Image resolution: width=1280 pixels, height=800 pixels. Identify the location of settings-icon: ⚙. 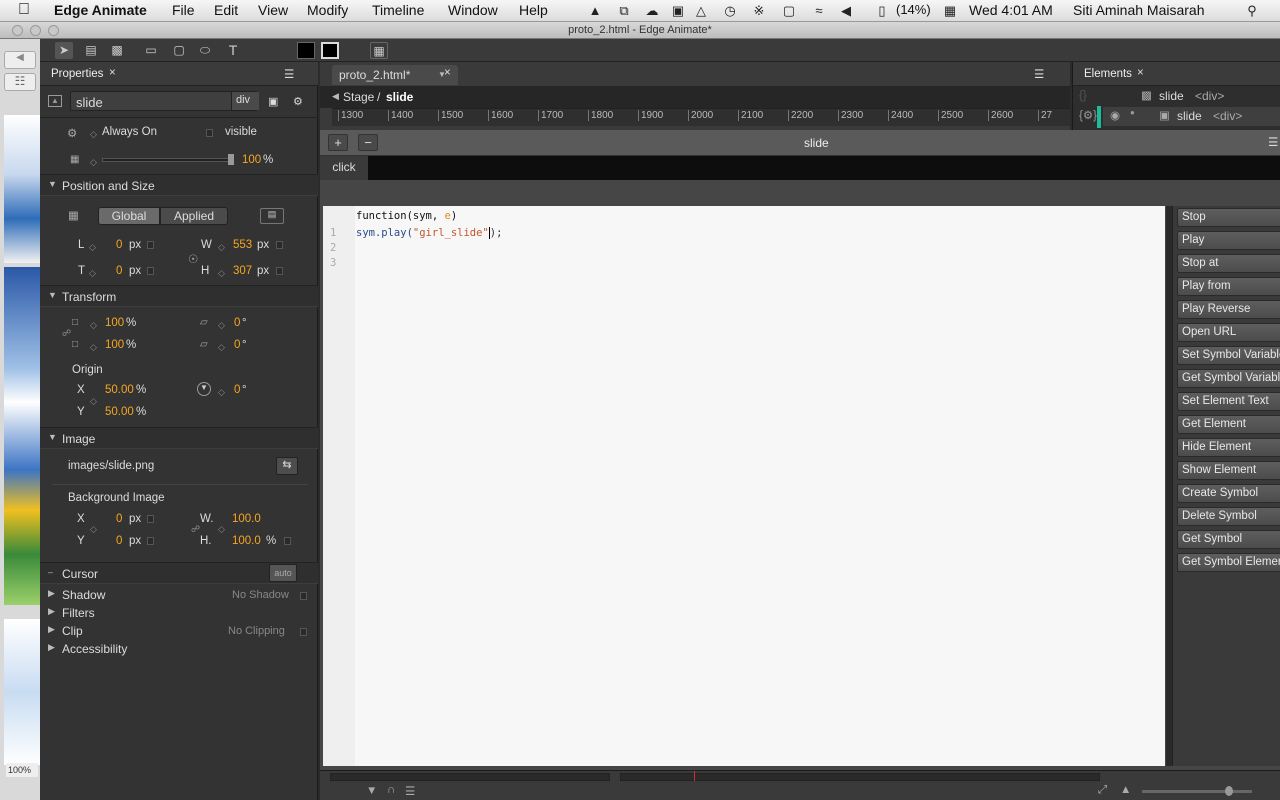
(298, 101).